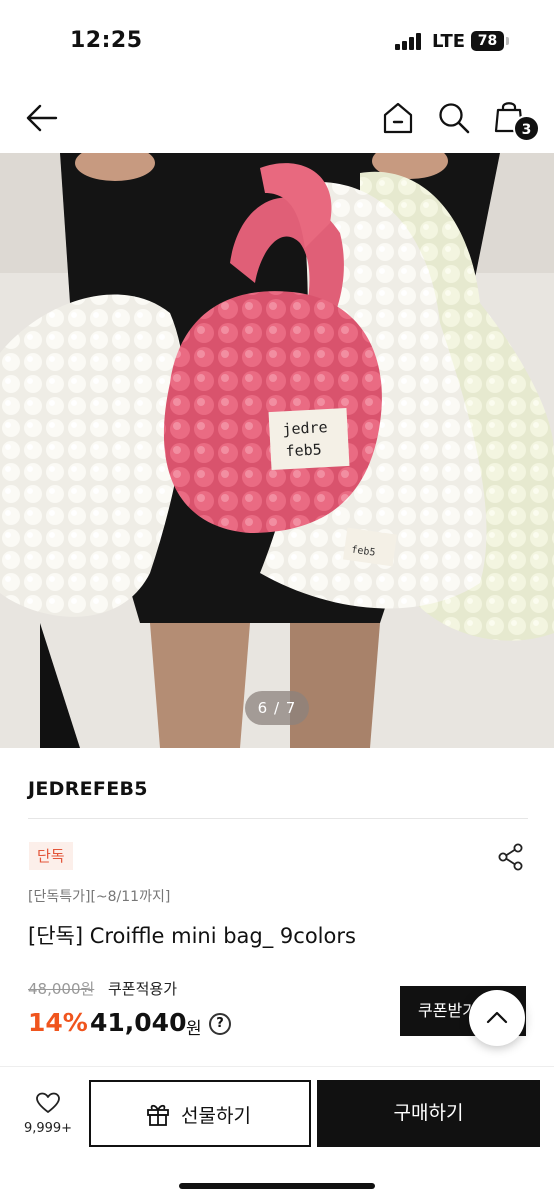  I want to click on cart-button: 3, so click(517, 120).